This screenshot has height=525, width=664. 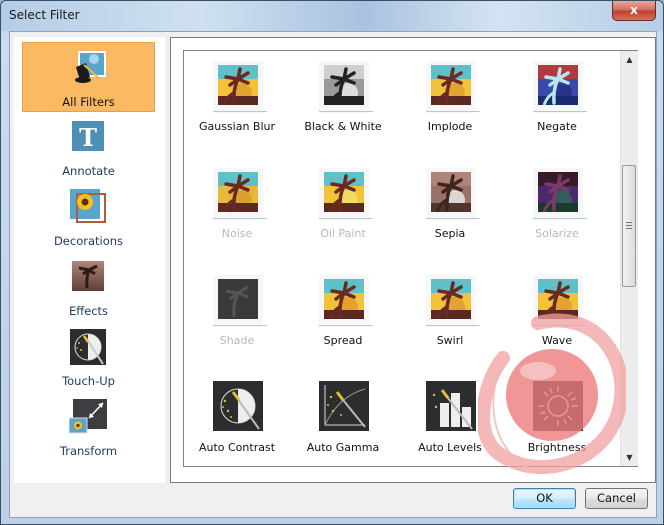 I want to click on solarize-icon, so click(x=560, y=194).